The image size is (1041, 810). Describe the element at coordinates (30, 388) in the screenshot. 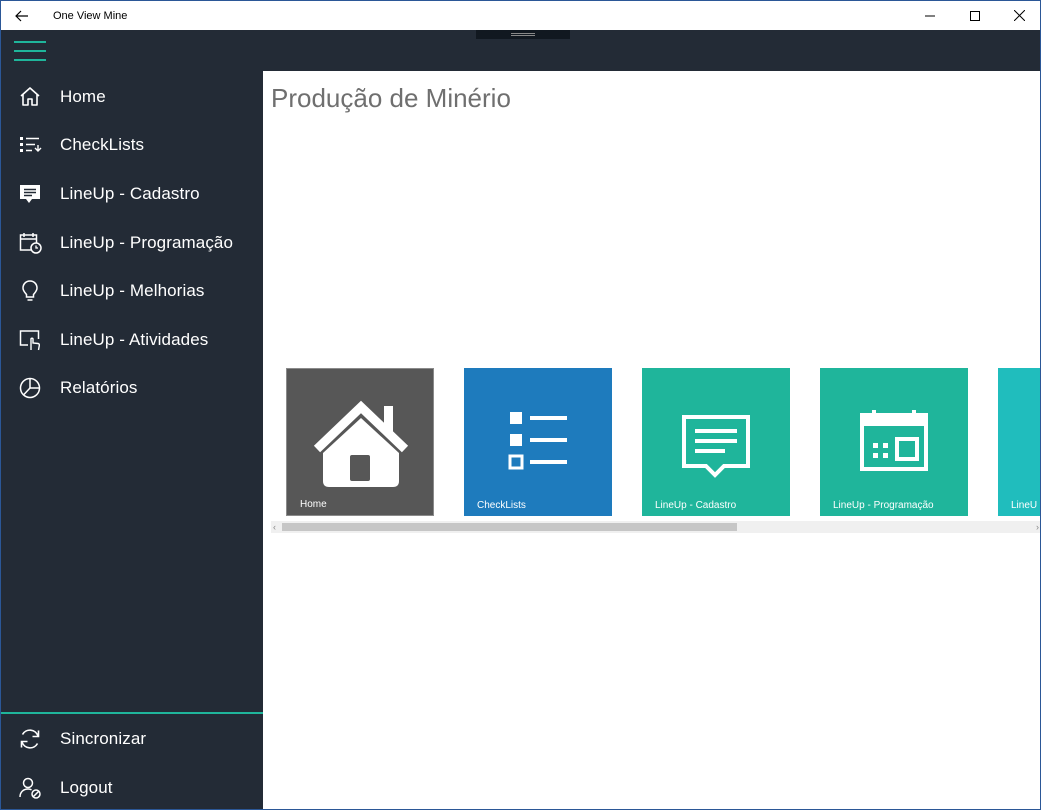

I see `pie-chart-icon` at that location.